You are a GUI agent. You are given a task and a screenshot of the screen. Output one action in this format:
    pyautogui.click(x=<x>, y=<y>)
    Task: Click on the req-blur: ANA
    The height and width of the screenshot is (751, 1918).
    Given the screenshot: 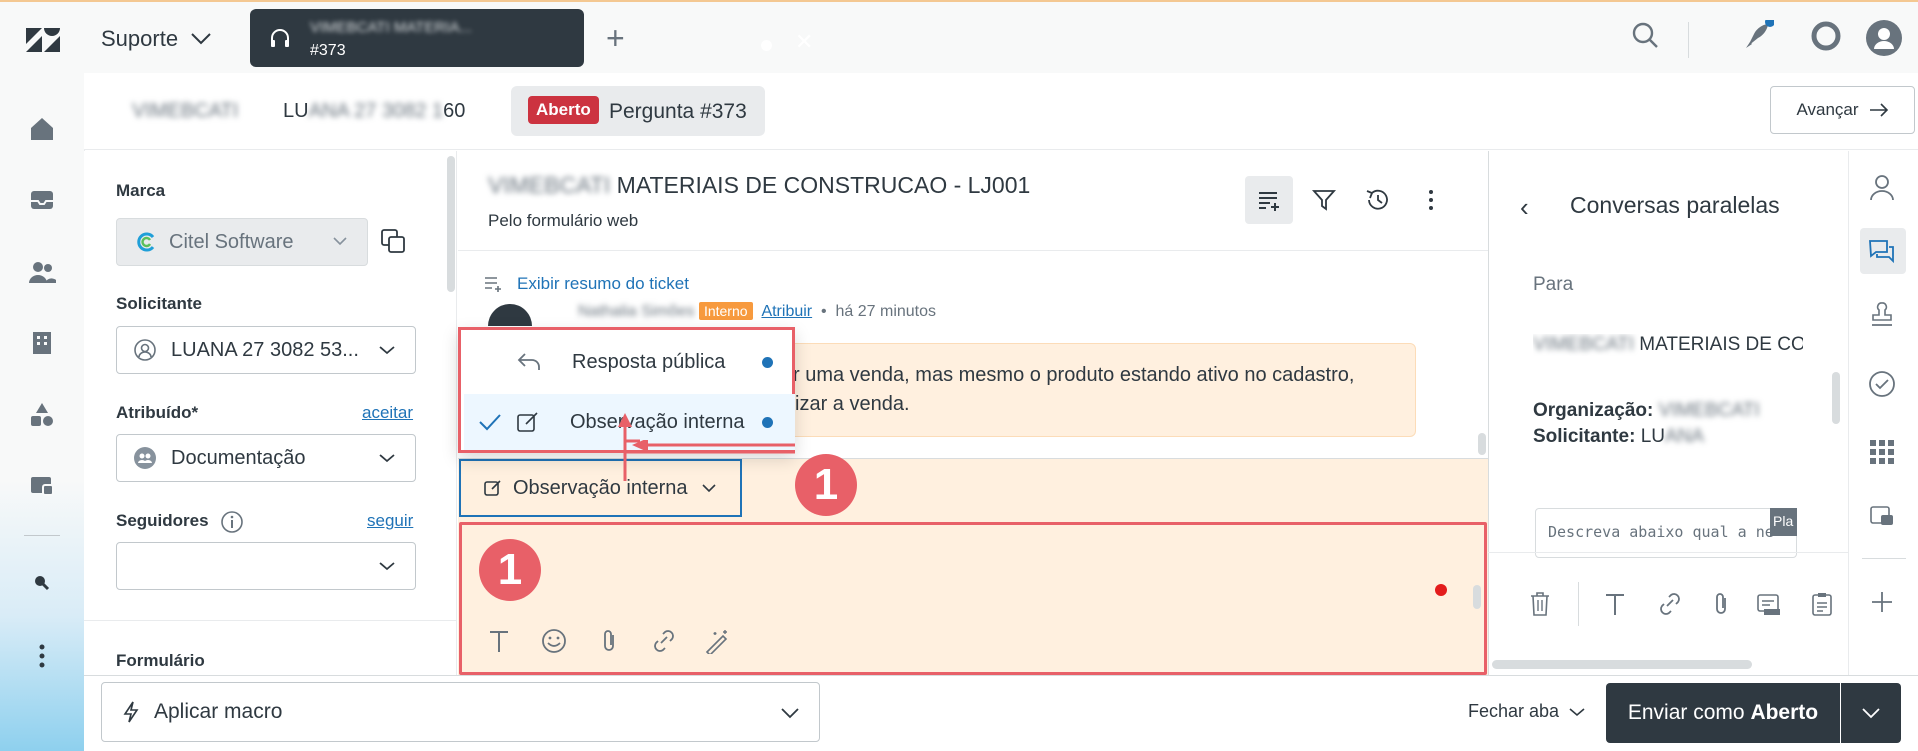 What is the action you would take?
    pyautogui.click(x=1684, y=436)
    